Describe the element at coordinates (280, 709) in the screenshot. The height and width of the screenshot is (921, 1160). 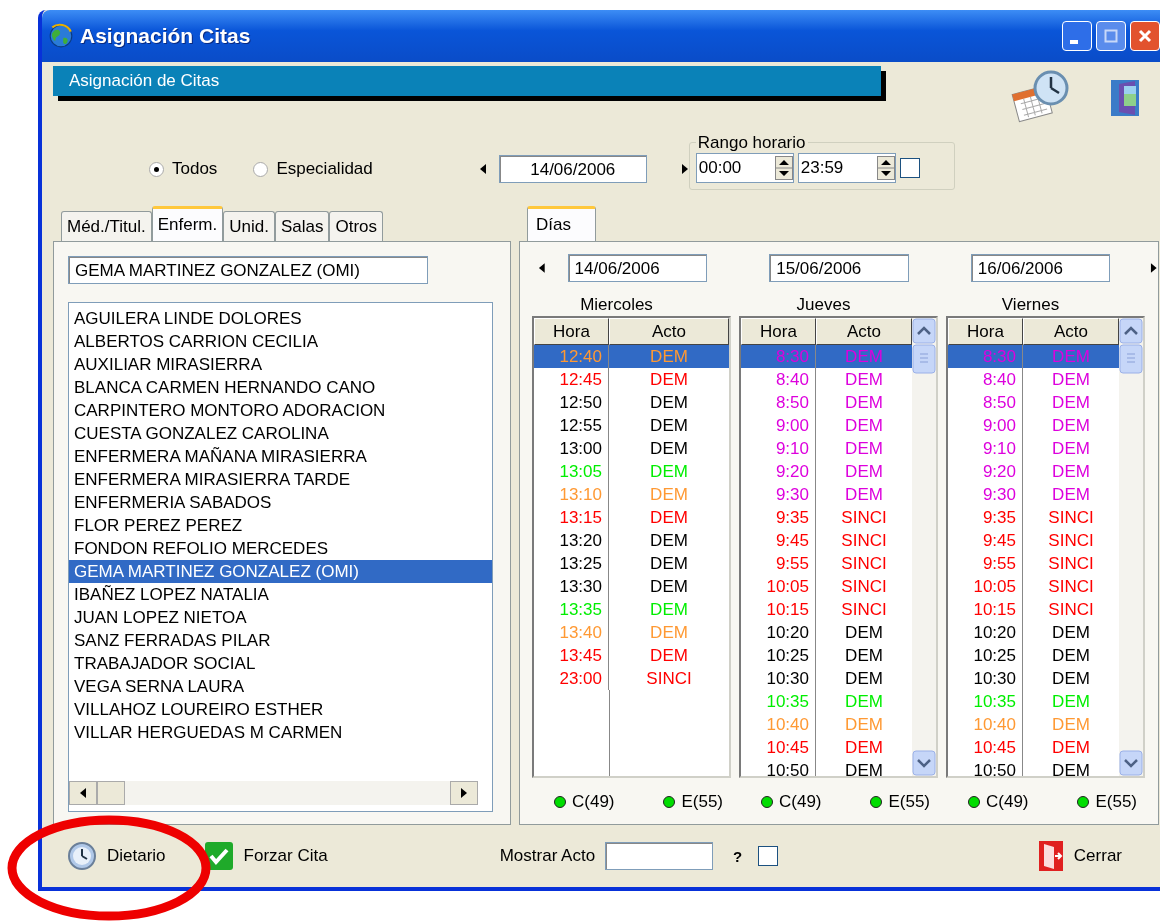
I see `list-item: VILLAHOZ LOUREIRO ESTHER` at that location.